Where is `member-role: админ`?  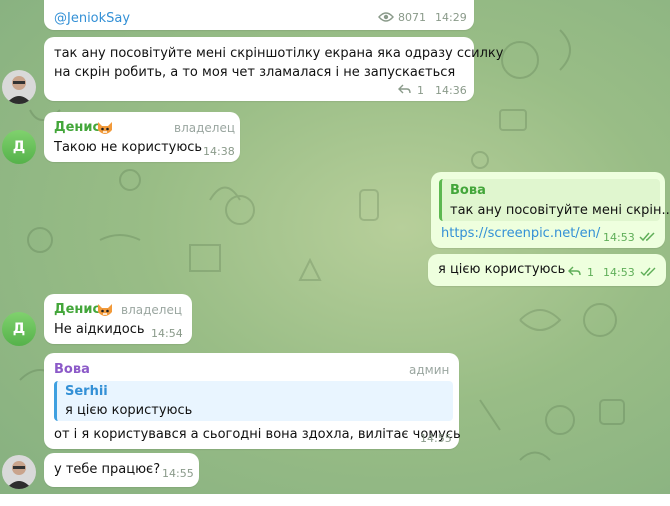
member-role: админ is located at coordinates (429, 370).